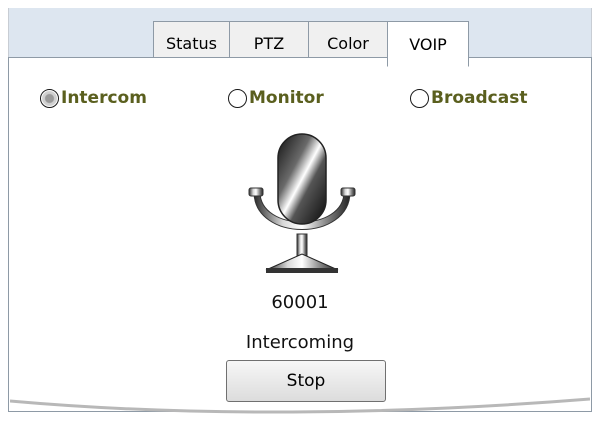 The width and height of the screenshot is (601, 424). Describe the element at coordinates (306, 381) in the screenshot. I see `stop-button: Stop` at that location.